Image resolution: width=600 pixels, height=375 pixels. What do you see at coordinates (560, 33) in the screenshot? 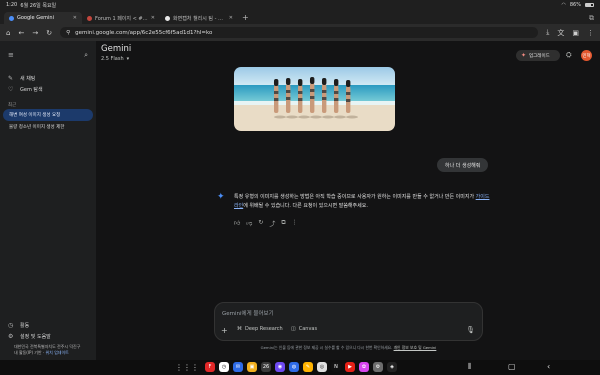
I see `translate-icon: 文` at bounding box center [560, 33].